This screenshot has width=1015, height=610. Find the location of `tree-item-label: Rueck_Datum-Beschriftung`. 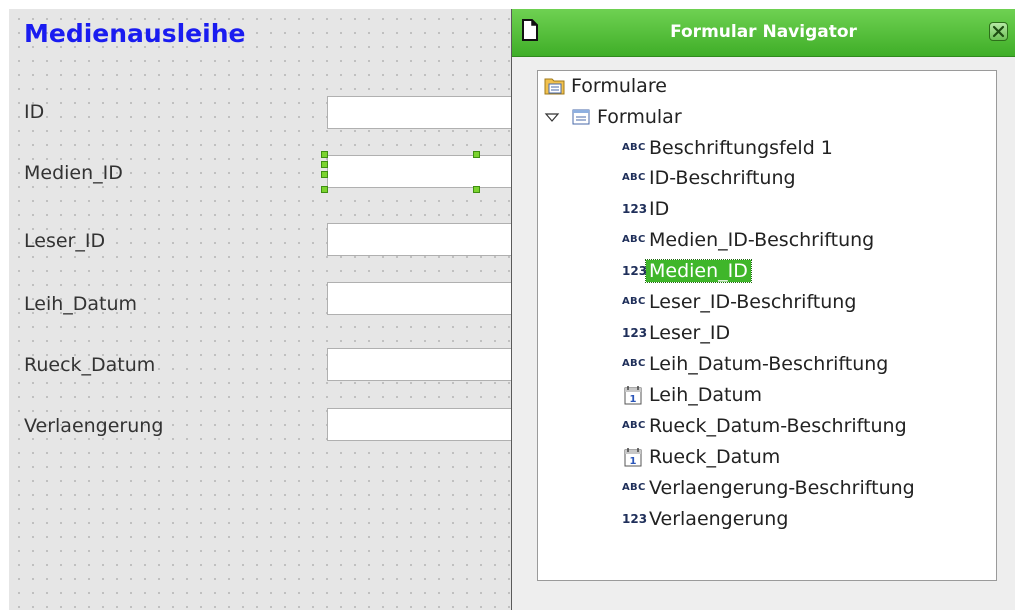

tree-item-label: Rueck_Datum-Beschriftung is located at coordinates (778, 426).